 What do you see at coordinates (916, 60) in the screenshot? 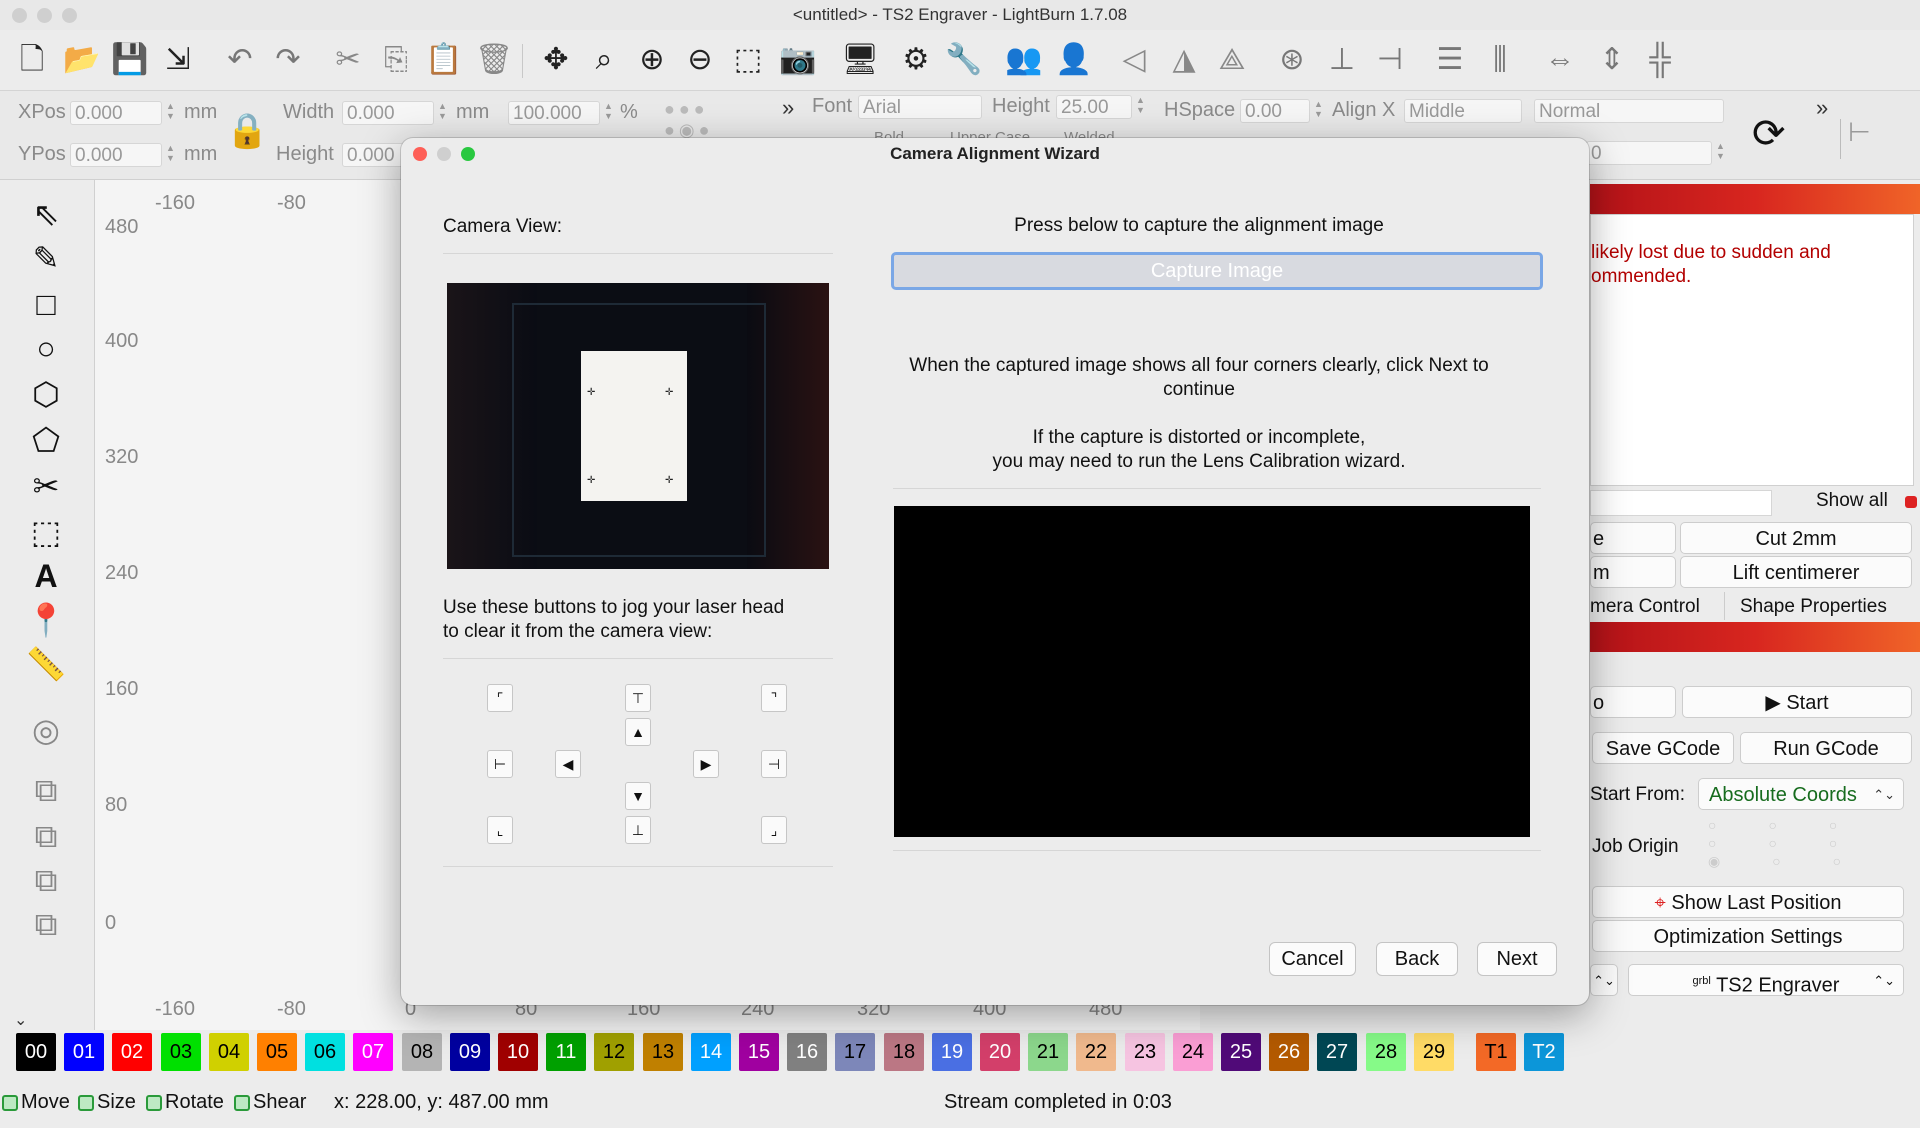
I see `settings-icon: ⚙` at bounding box center [916, 60].